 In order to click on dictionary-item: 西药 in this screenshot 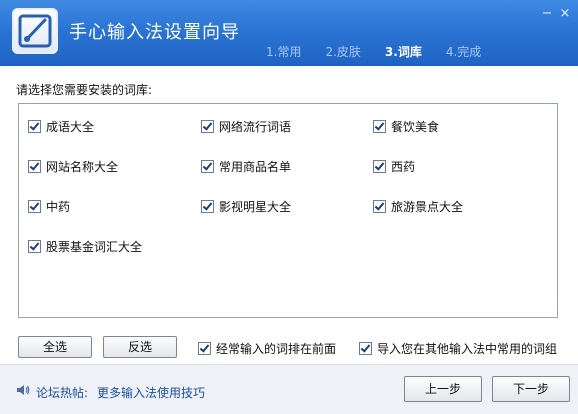, I will do `click(394, 166)`.